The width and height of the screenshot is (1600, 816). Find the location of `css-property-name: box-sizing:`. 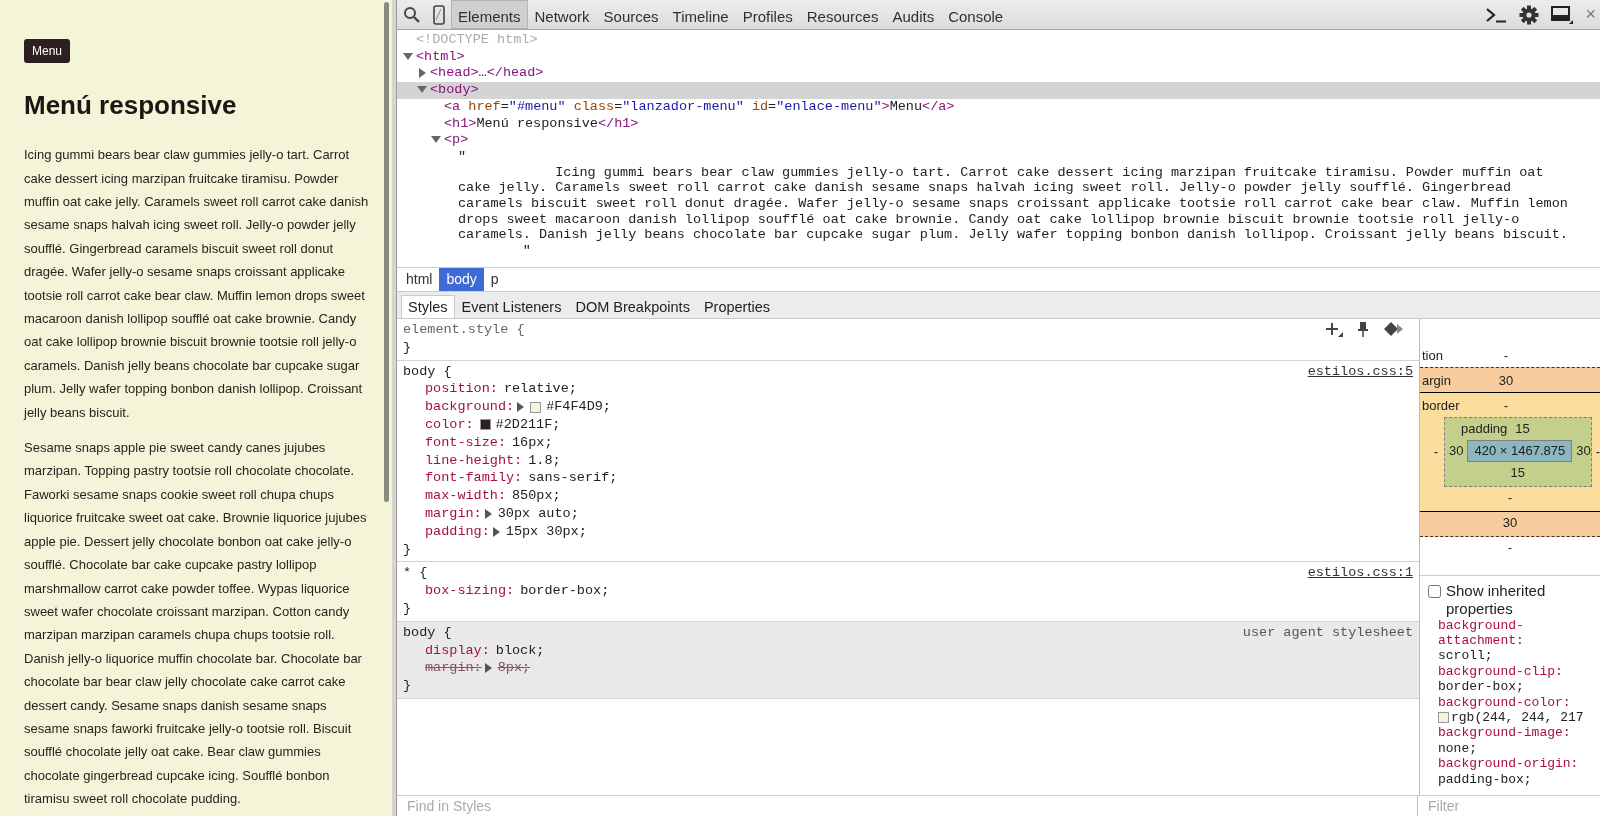

css-property-name: box-sizing: is located at coordinates (470, 591).